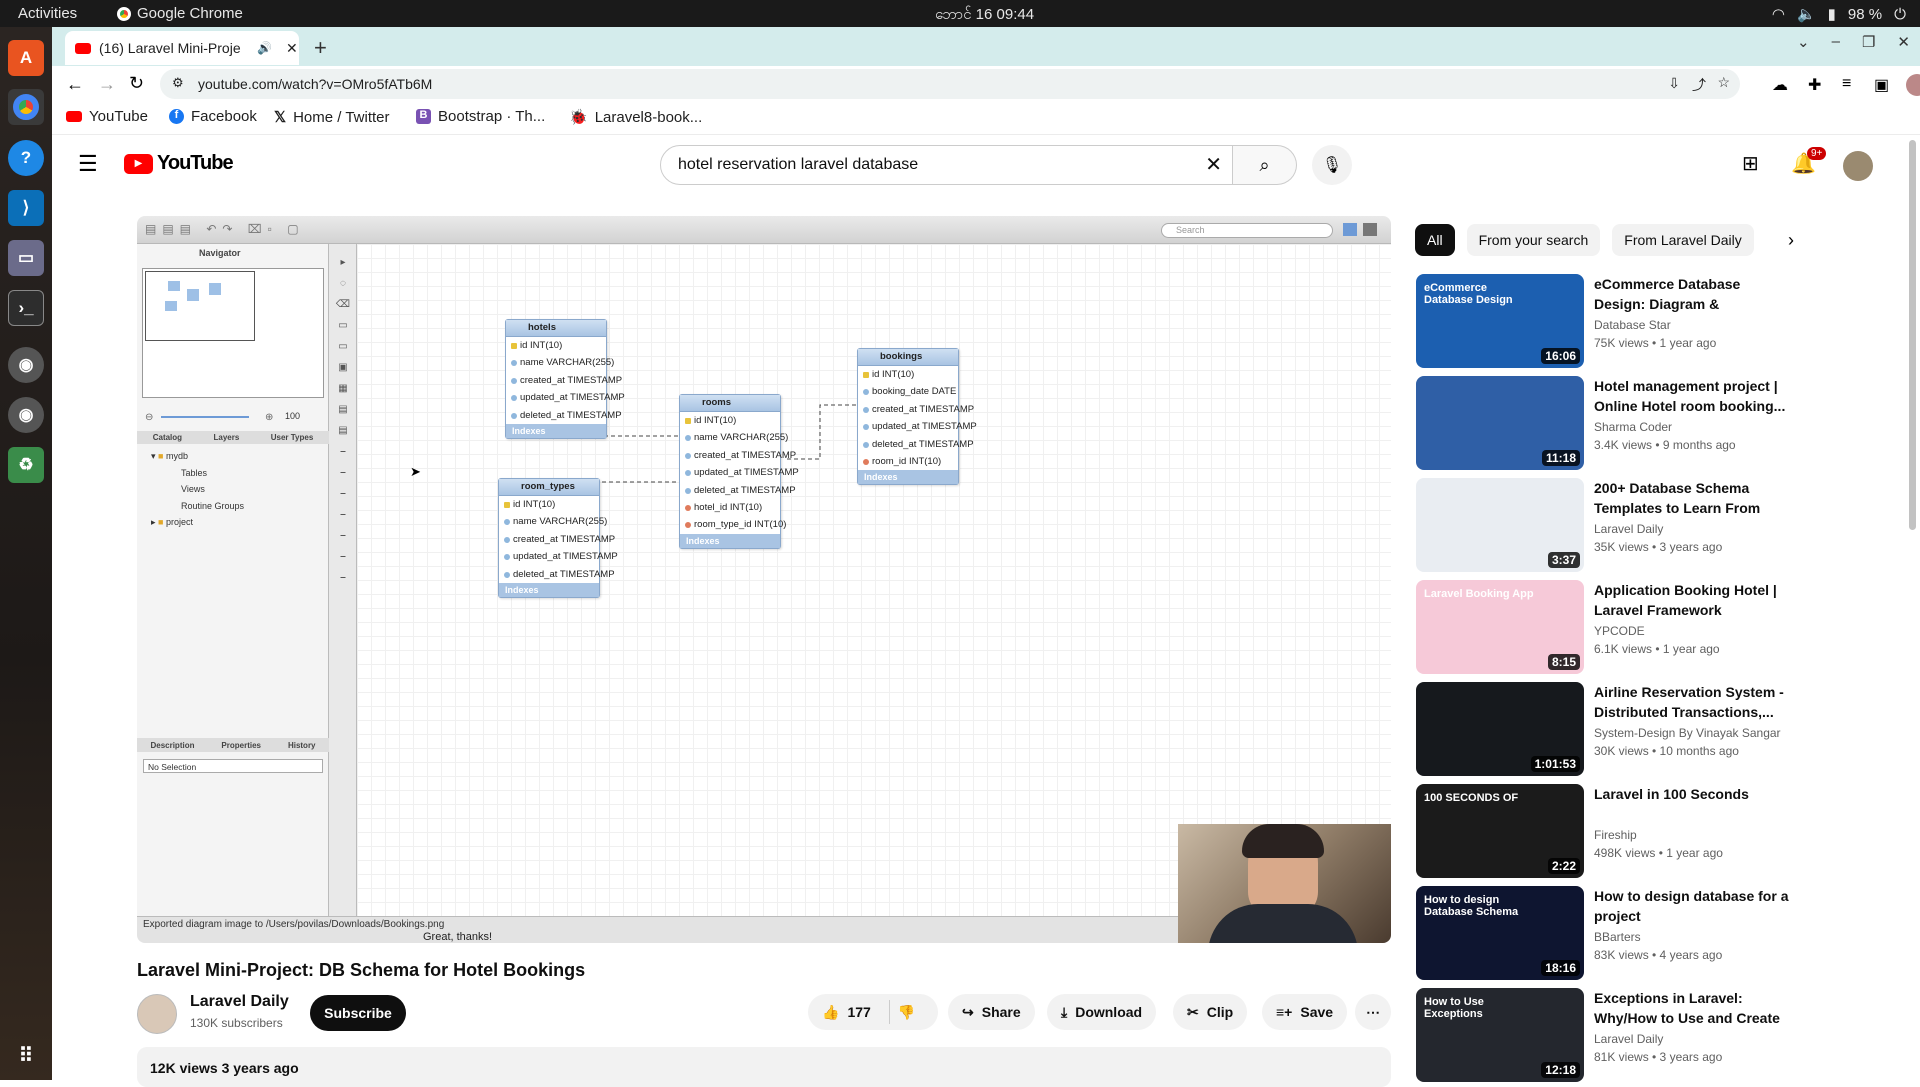  What do you see at coordinates (1373, 1012) in the screenshot?
I see `more-actions-button: ⋯` at bounding box center [1373, 1012].